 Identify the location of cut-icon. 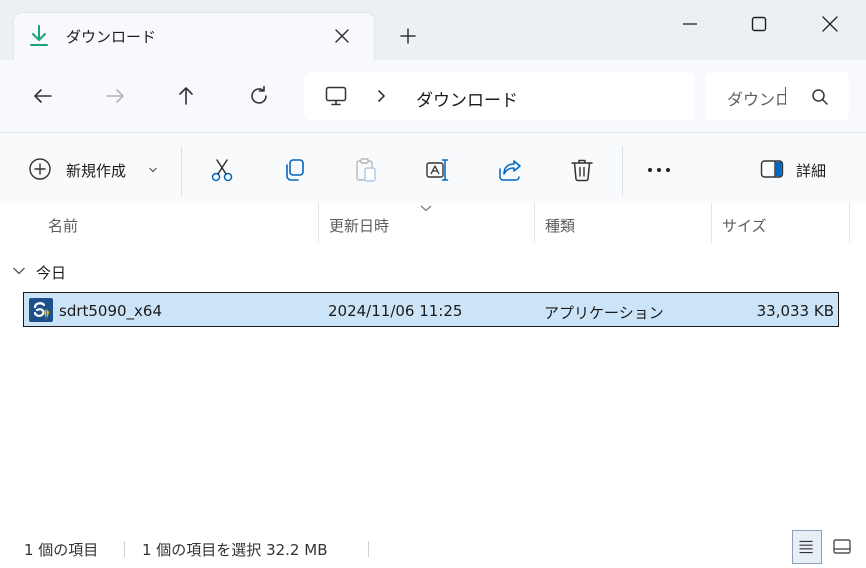
(222, 170).